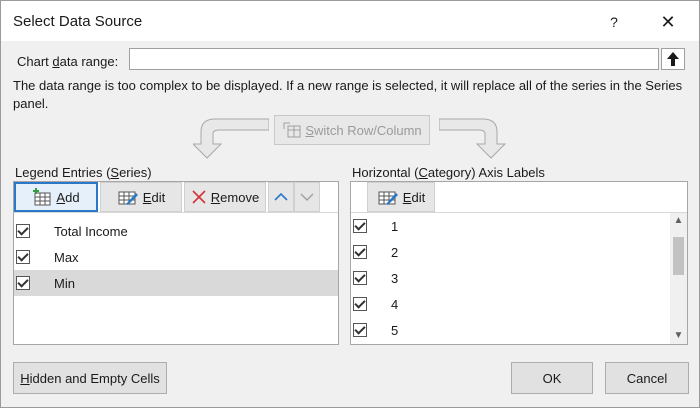  What do you see at coordinates (199, 197) in the screenshot?
I see `remove-x-icon` at bounding box center [199, 197].